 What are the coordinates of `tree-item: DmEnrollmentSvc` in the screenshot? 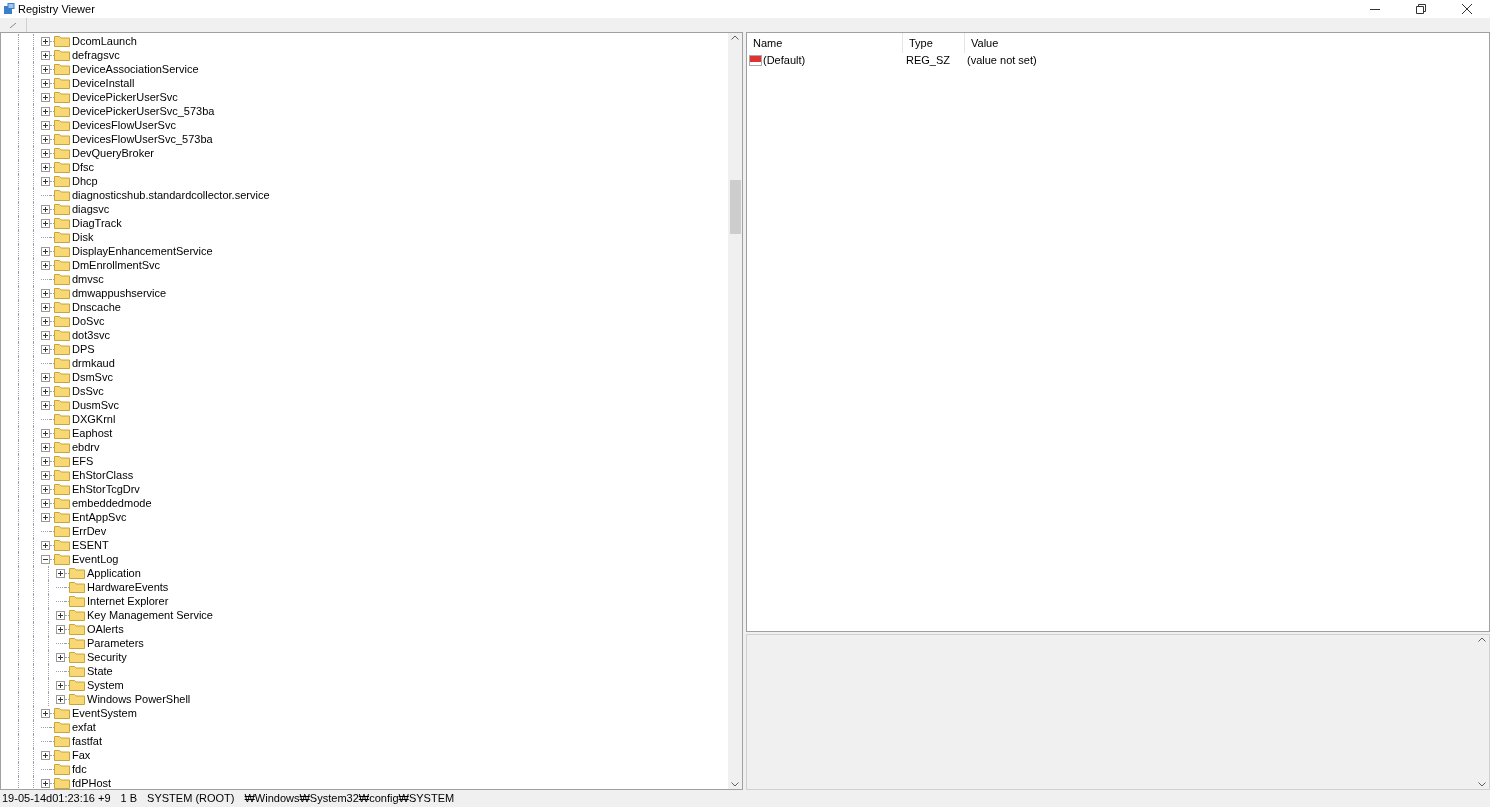 It's located at (116, 265).